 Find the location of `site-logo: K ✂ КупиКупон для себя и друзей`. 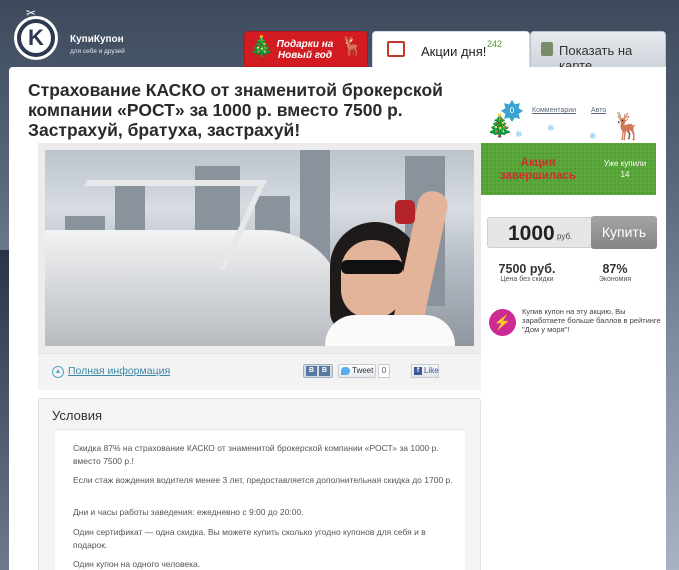

site-logo: K ✂ КупиКупон для себя и друзей is located at coordinates (72, 35).